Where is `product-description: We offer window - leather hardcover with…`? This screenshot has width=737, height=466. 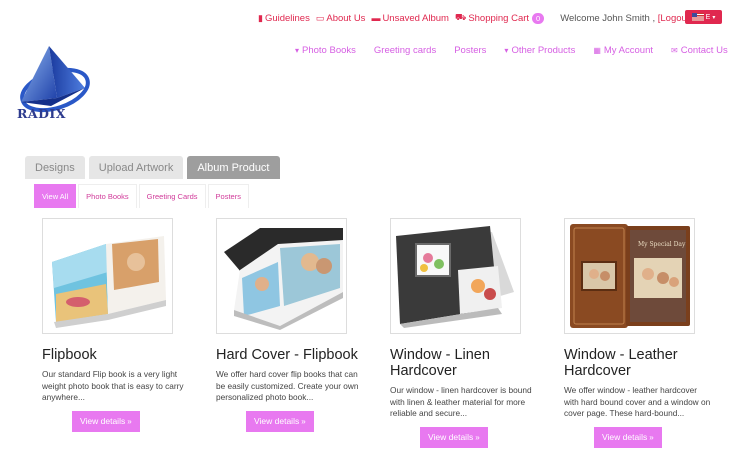
product-description: We offer window - leather hardcover with… is located at coordinates (637, 401).